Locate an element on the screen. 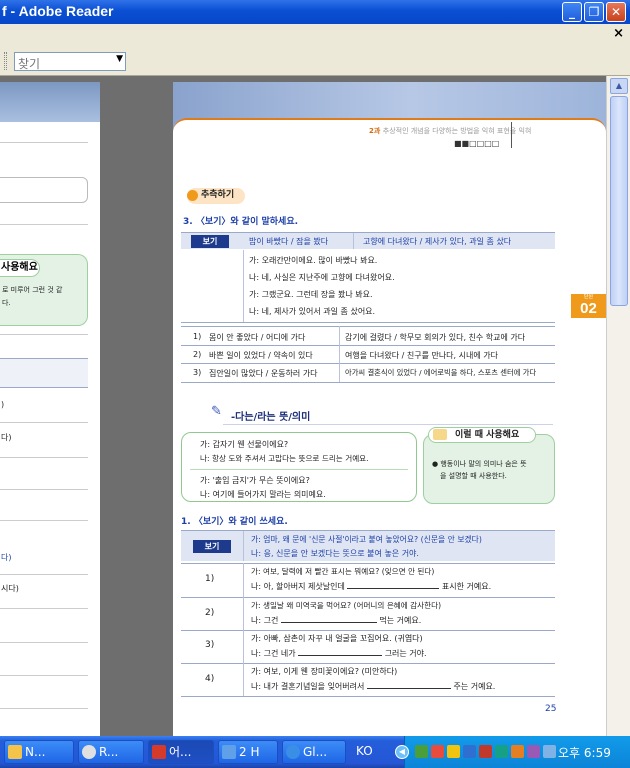  media-player-icon is located at coordinates (89, 752).